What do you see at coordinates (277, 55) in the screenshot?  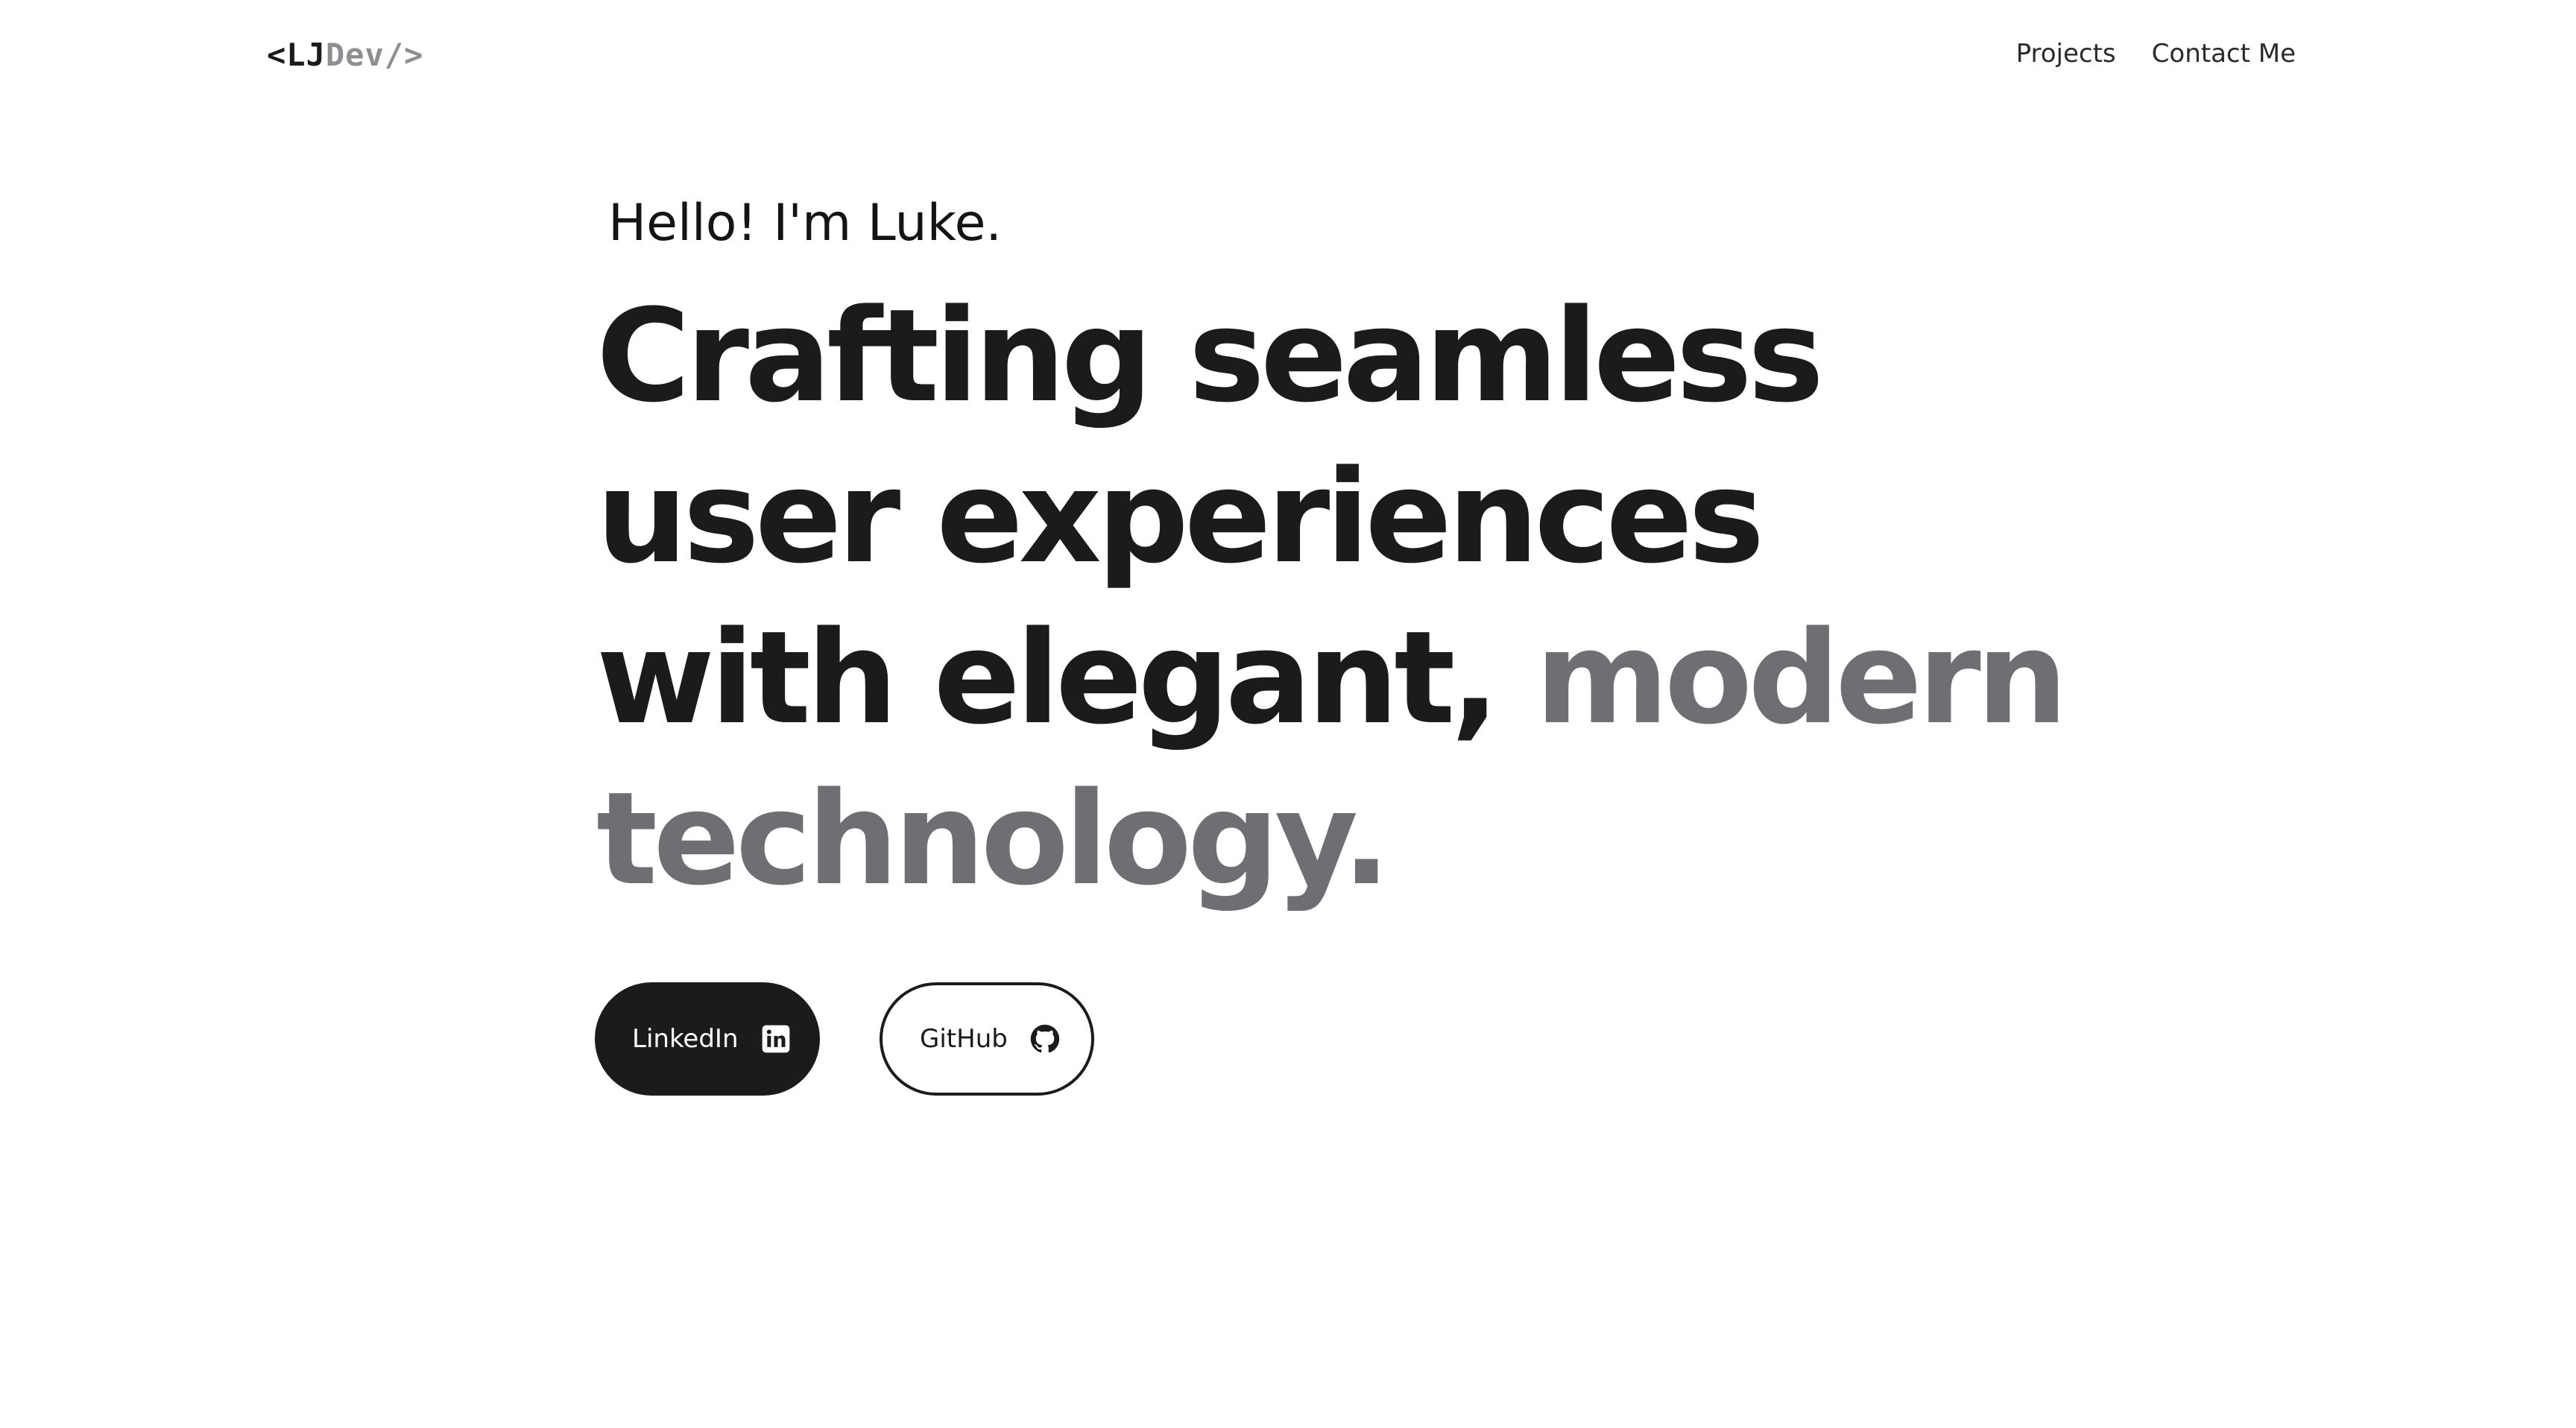 I see `logo-open-bracket: <` at bounding box center [277, 55].